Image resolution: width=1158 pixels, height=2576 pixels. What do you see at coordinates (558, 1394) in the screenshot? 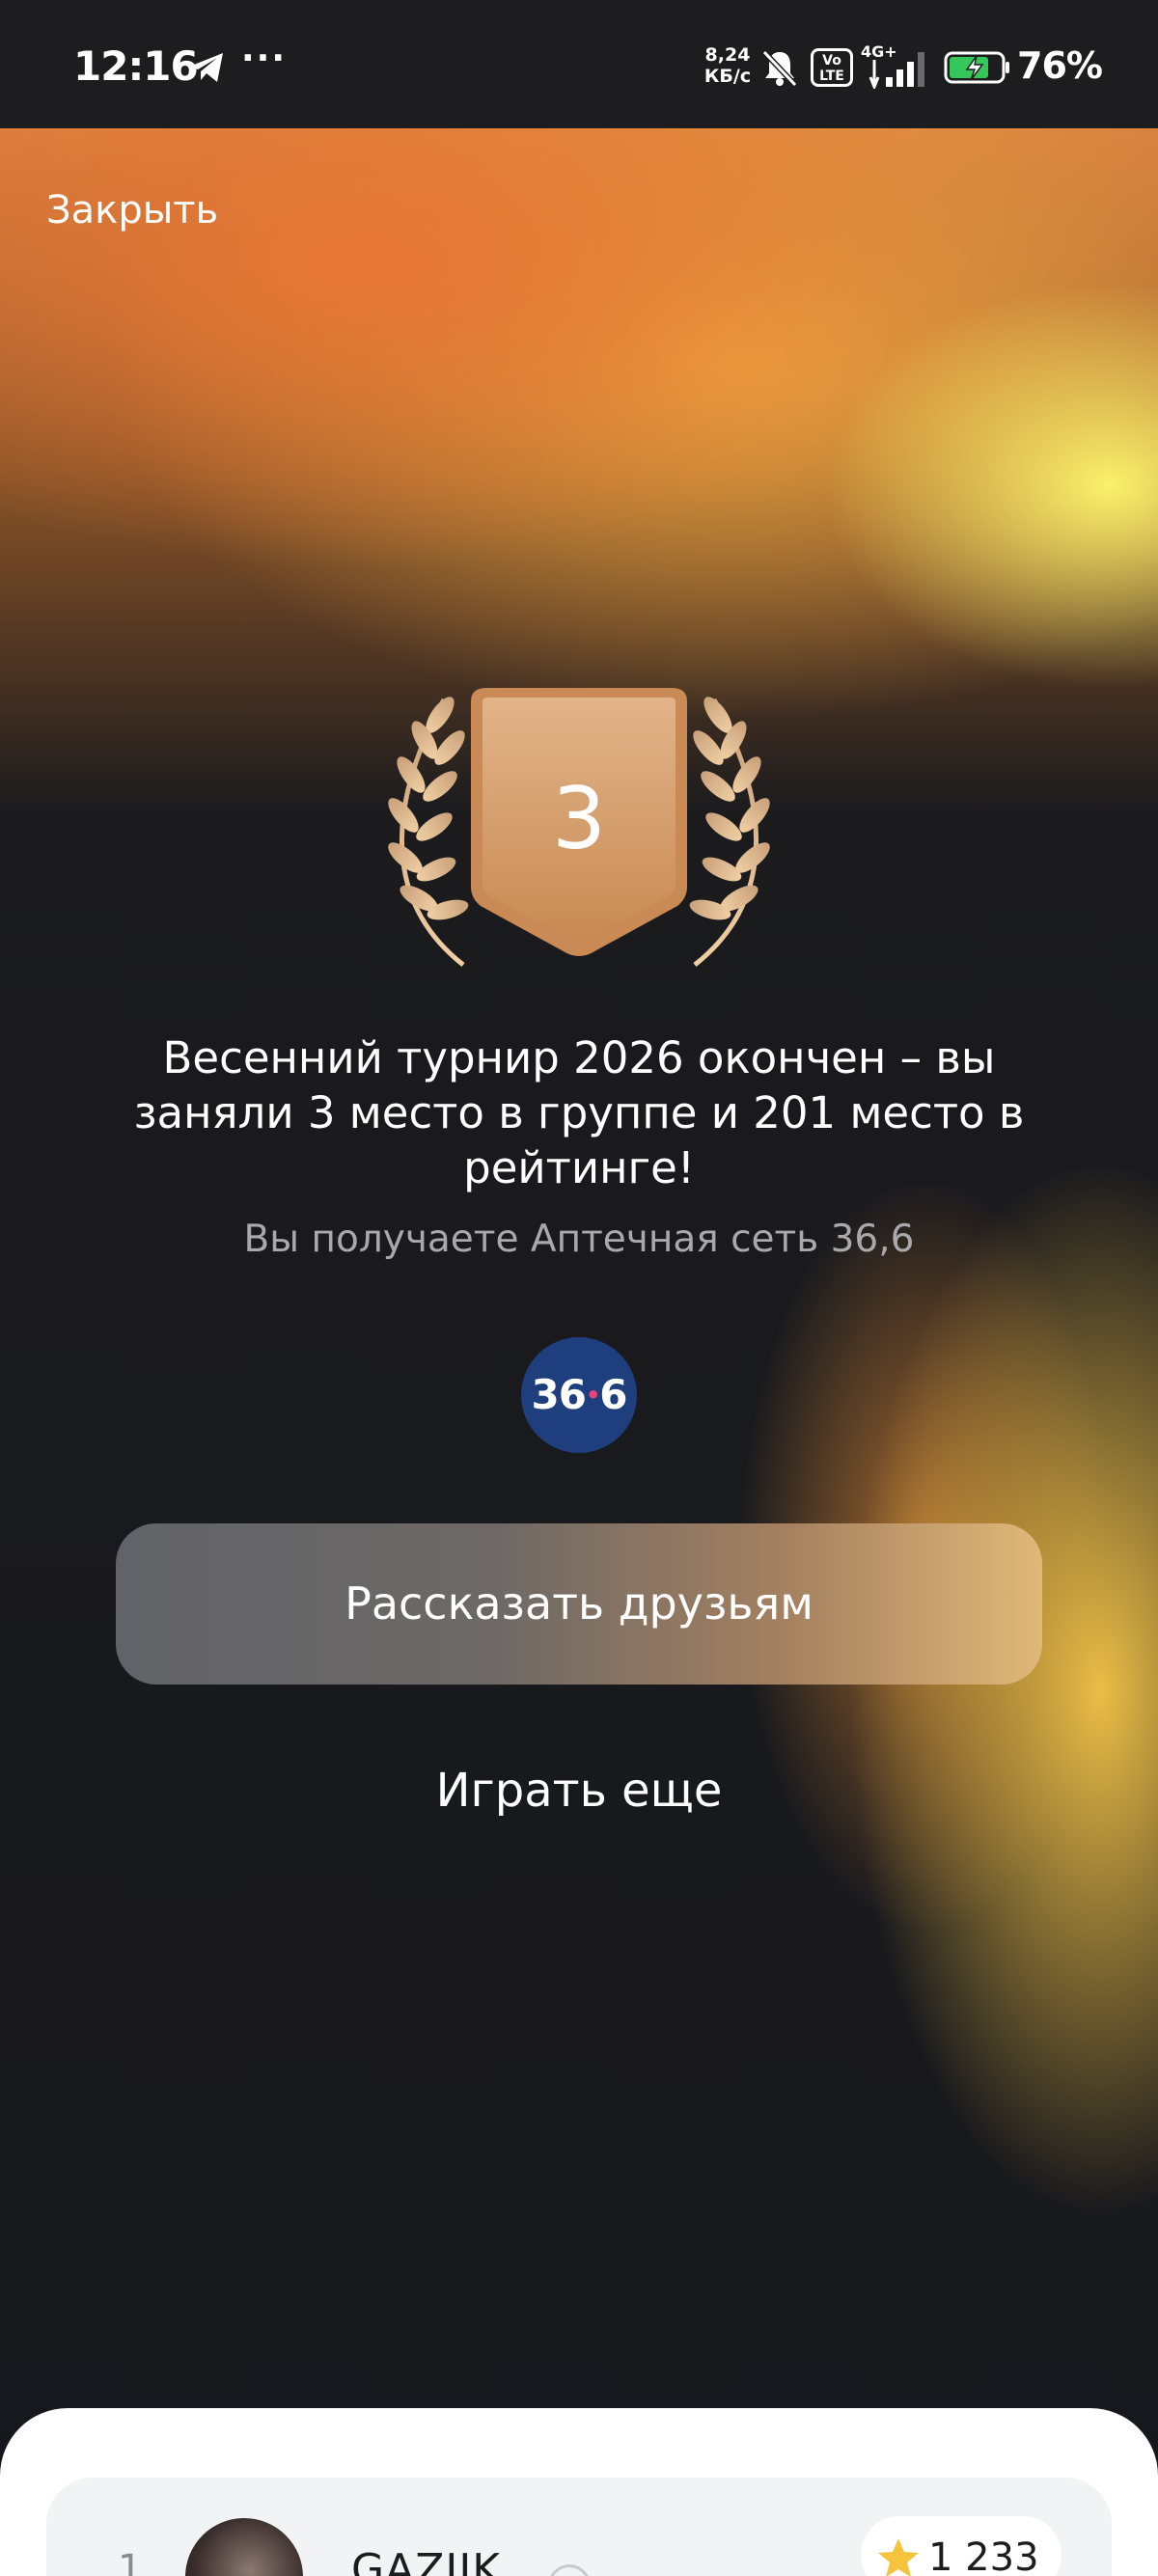
I see `partner-logo-left: 36` at bounding box center [558, 1394].